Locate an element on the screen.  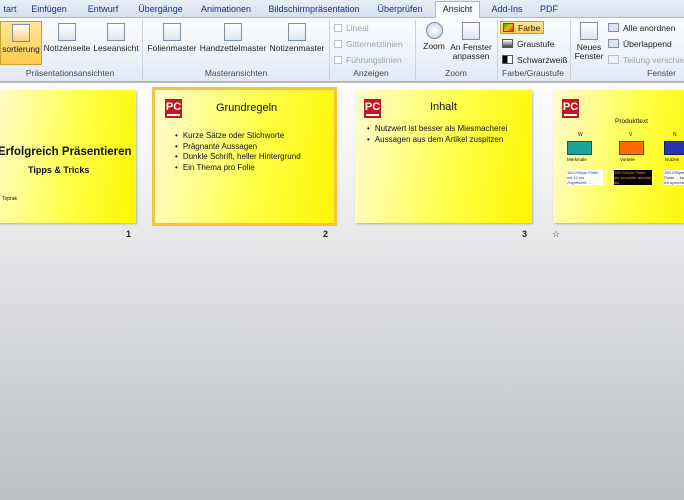
move-split-button: Teilung verschie is located at coordinates (646, 60).